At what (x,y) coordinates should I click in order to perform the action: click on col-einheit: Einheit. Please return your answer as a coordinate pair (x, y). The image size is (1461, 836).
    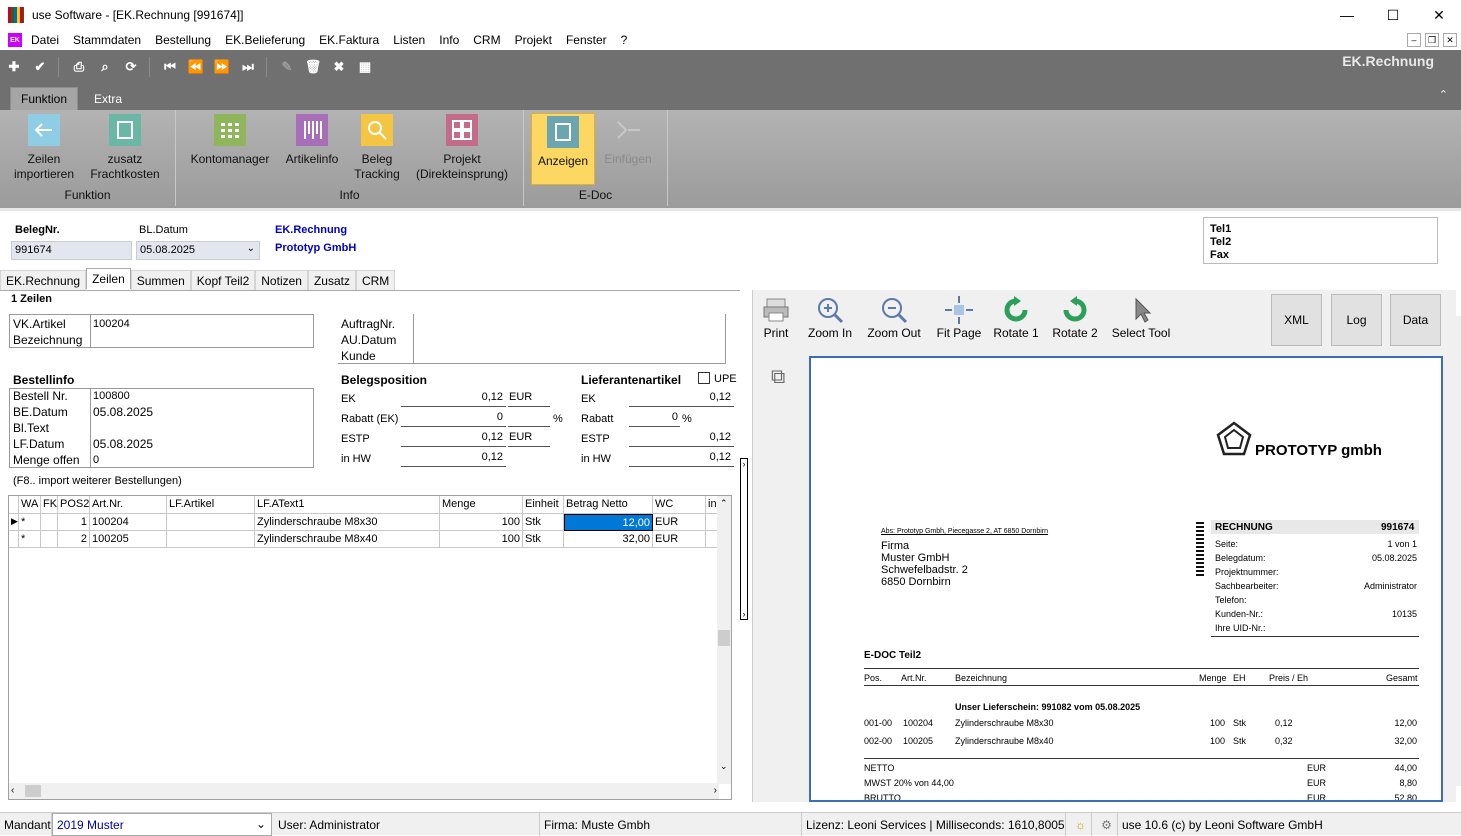
    Looking at the image, I should click on (543, 505).